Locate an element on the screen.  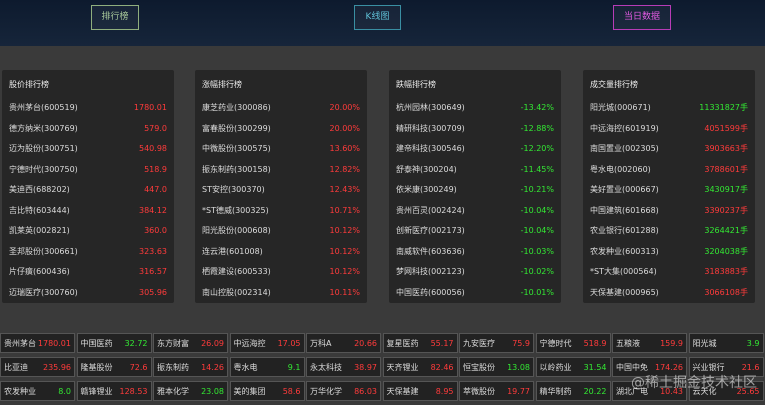
stock-name: 贵州百灵(002424) is located at coordinates (430, 210).